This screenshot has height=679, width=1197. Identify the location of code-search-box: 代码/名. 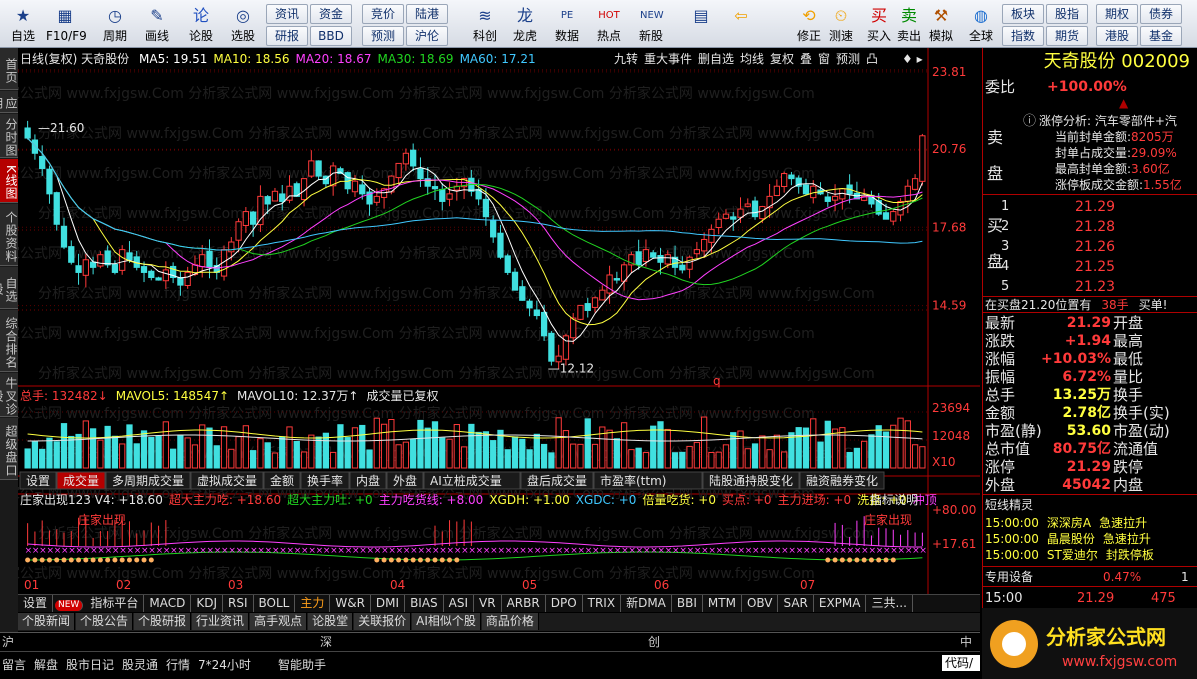
(961, 667).